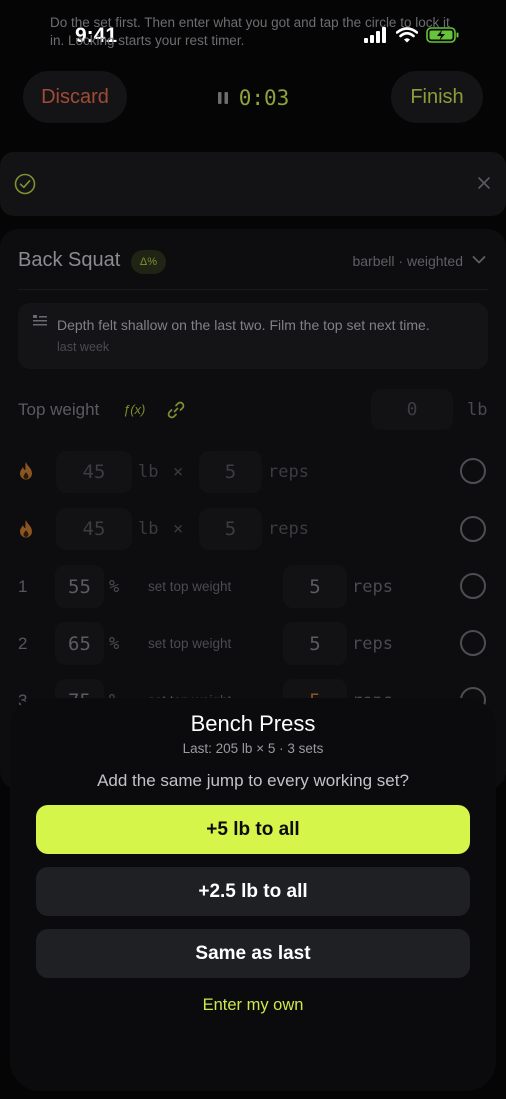 The height and width of the screenshot is (1099, 506). I want to click on add-2-5lb-button: +2.5 lb to all, so click(253, 891).